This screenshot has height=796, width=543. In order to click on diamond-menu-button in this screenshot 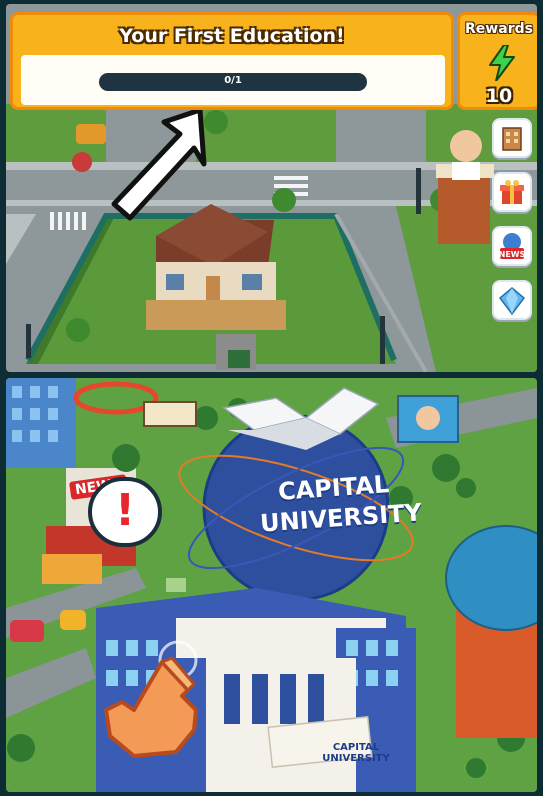, I will do `click(512, 300)`.